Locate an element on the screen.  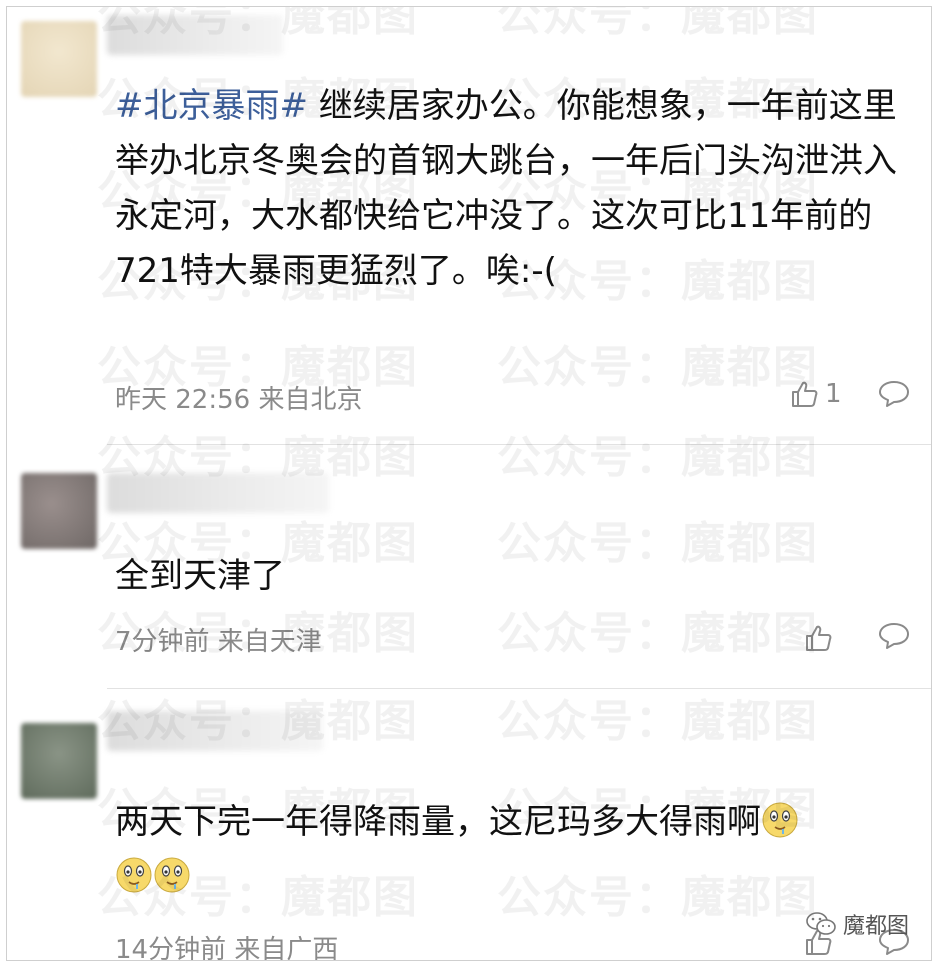
like-count: 1 is located at coordinates (833, 394).